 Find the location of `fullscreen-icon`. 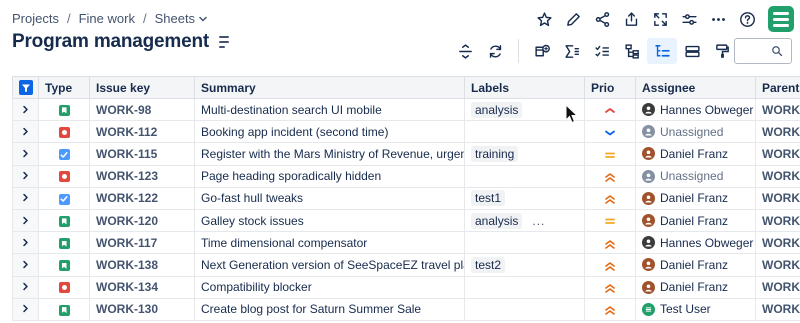

fullscreen-icon is located at coordinates (660, 19).